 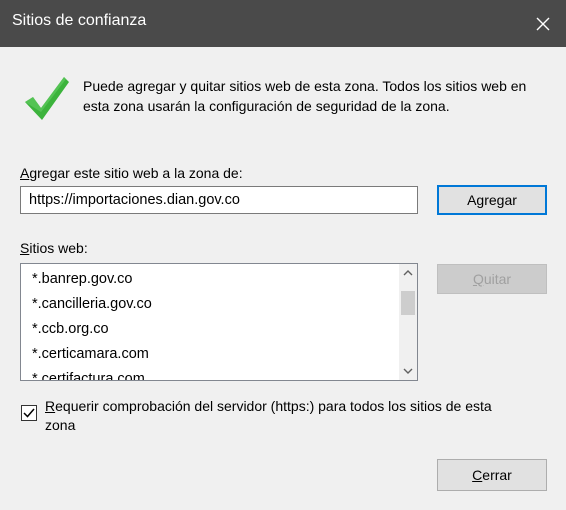 I want to click on list-item: *.certifactura.com, so click(x=210, y=373).